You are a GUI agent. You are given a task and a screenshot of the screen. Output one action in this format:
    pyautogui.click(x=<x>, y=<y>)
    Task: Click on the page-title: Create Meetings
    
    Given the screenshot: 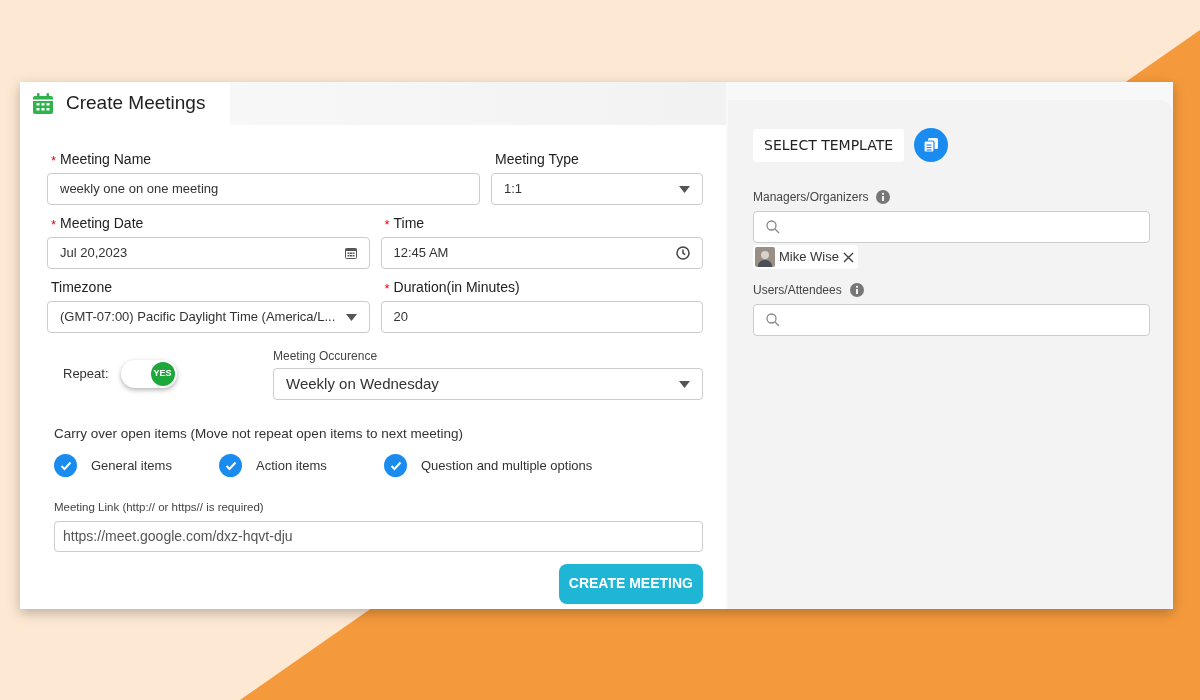 What is the action you would take?
    pyautogui.click(x=136, y=103)
    